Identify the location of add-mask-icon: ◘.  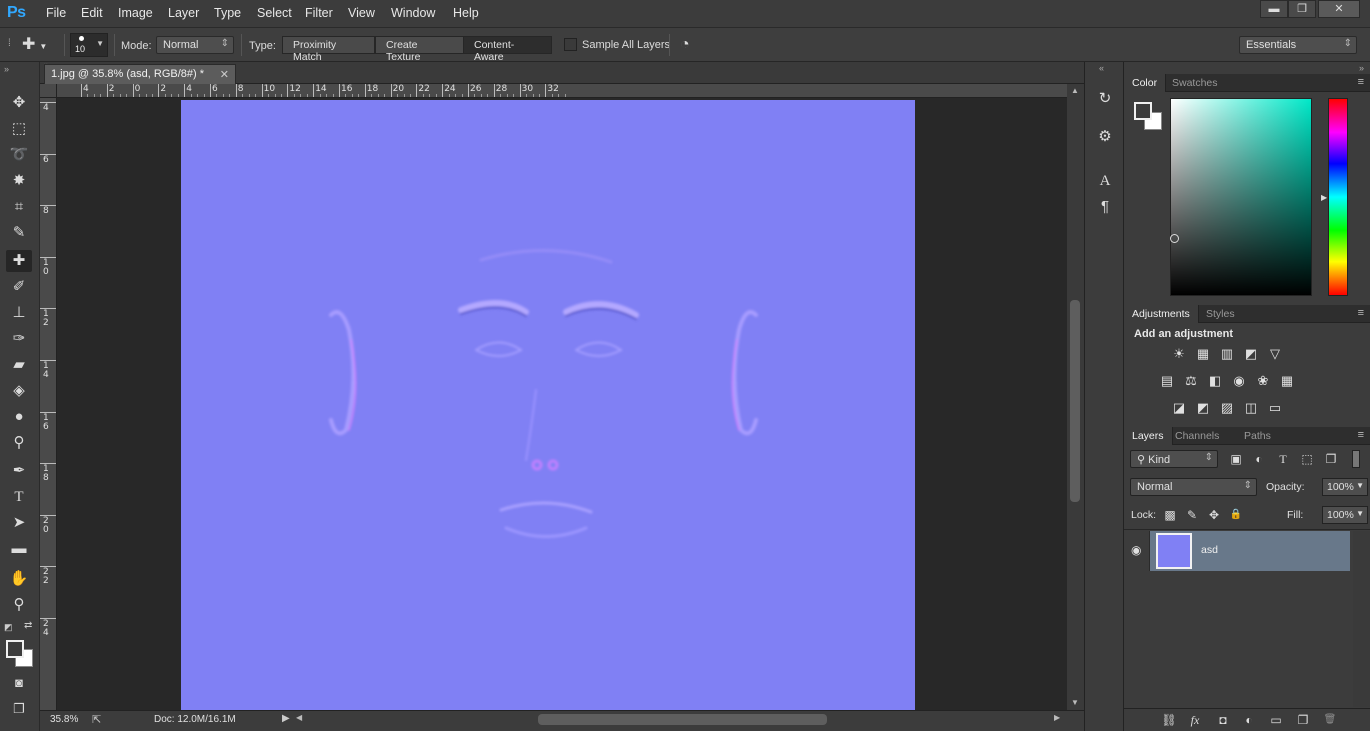
(1223, 720).